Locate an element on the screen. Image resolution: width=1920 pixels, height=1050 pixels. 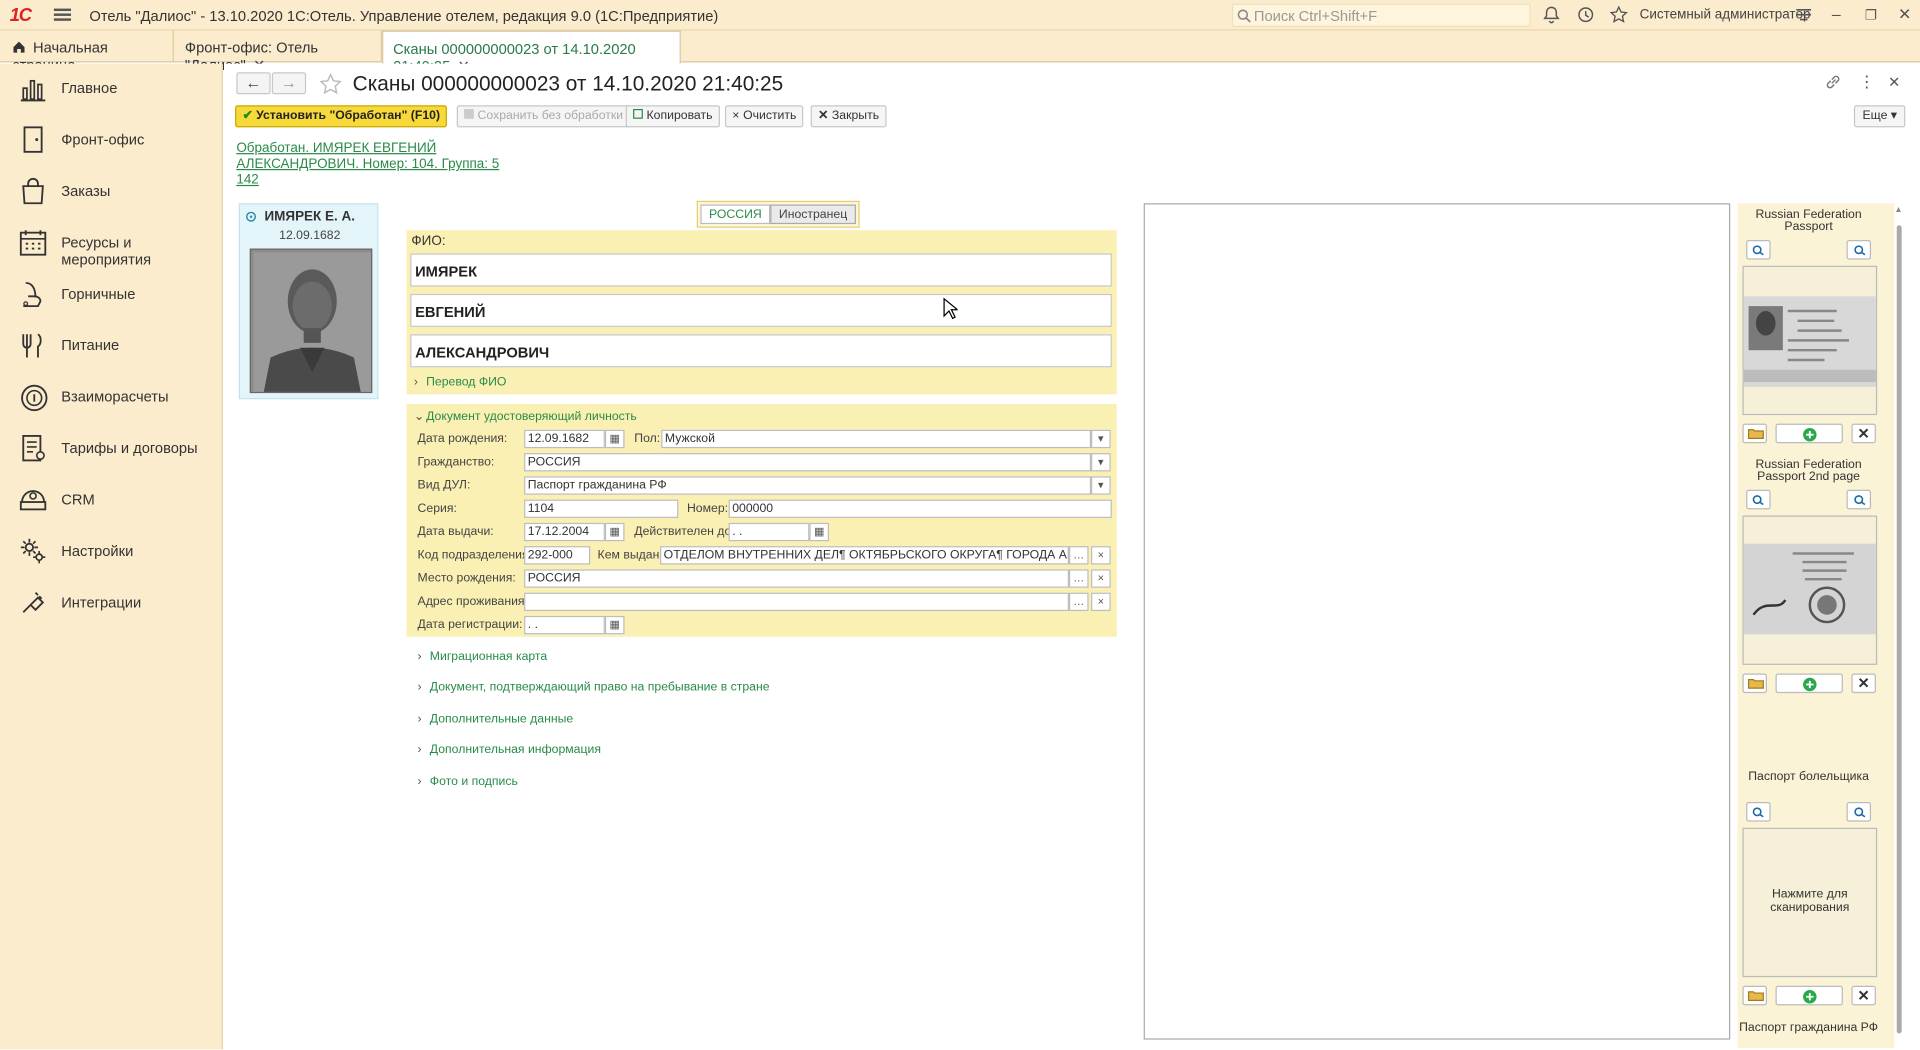
copy-button: Копировать is located at coordinates (672, 116).